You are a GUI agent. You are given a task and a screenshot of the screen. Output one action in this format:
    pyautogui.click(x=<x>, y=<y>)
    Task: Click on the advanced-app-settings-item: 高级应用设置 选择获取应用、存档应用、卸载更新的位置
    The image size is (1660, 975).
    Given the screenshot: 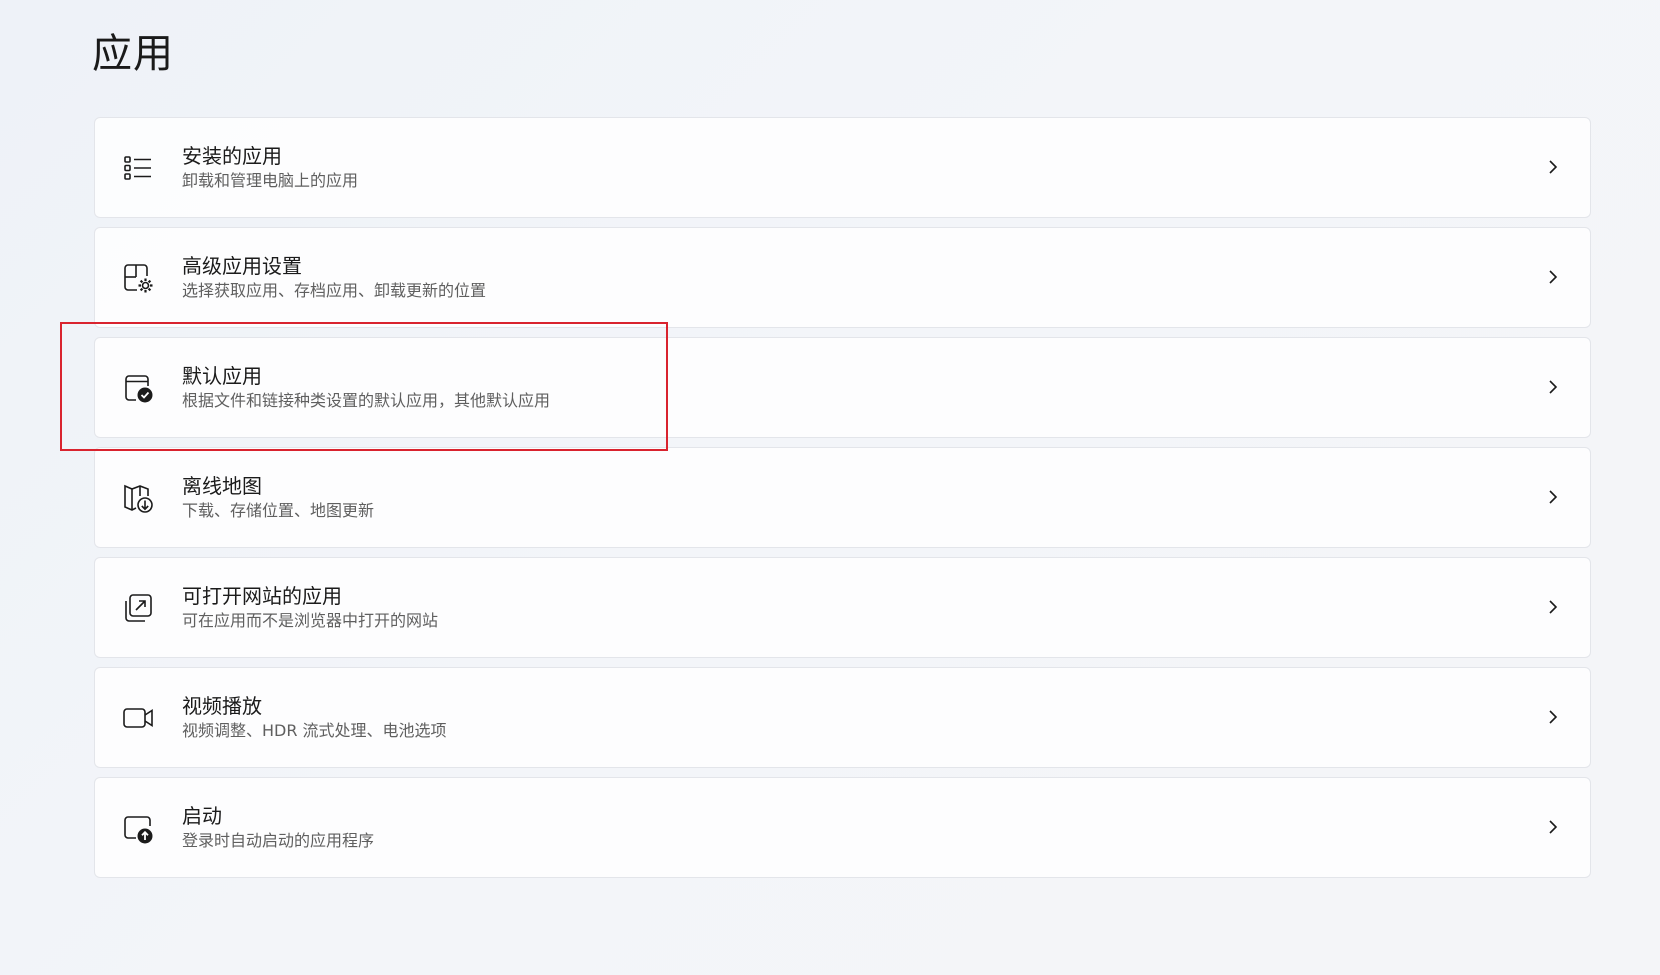 What is the action you would take?
    pyautogui.click(x=842, y=277)
    